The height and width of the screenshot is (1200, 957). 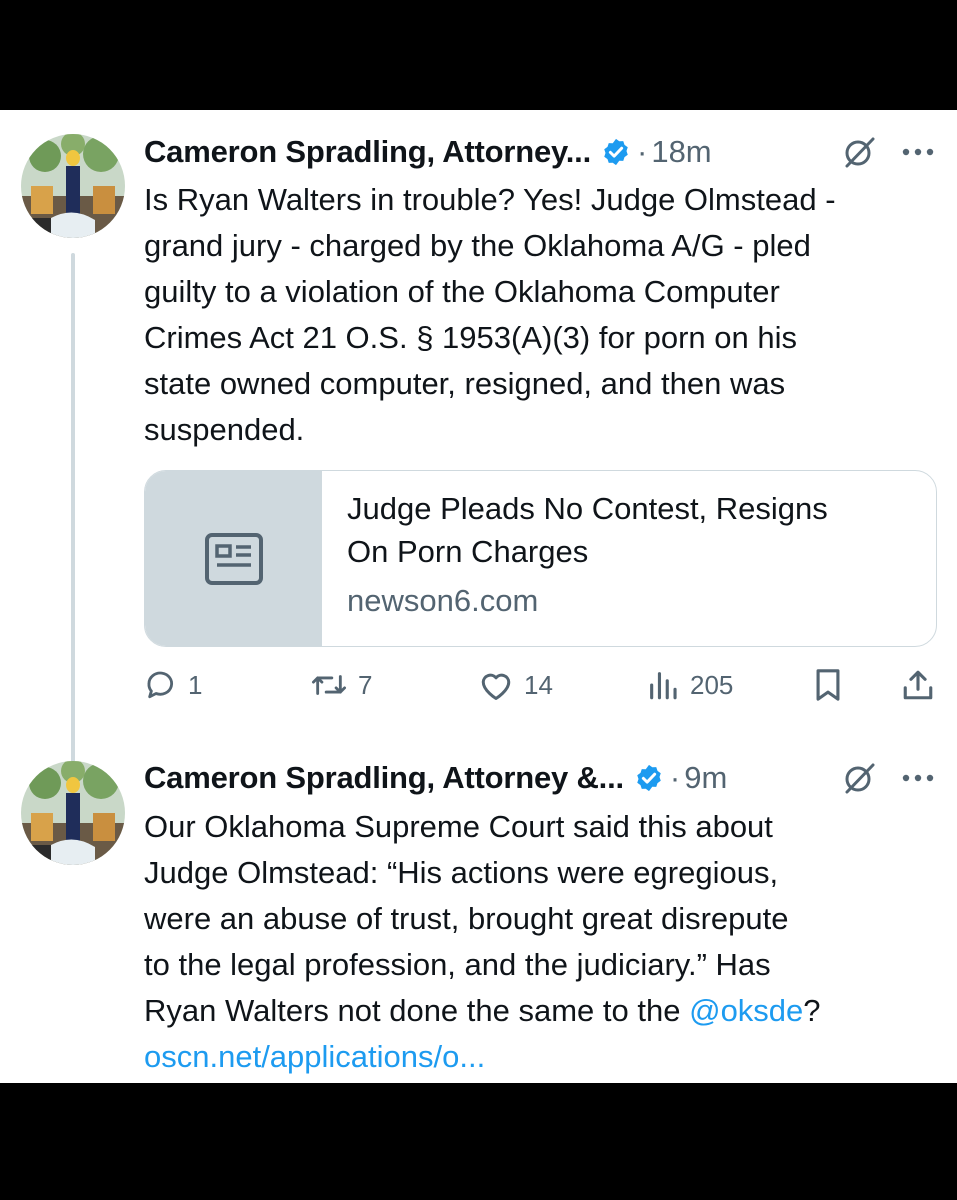 I want to click on card-domain: newson6.com, so click(x=443, y=600).